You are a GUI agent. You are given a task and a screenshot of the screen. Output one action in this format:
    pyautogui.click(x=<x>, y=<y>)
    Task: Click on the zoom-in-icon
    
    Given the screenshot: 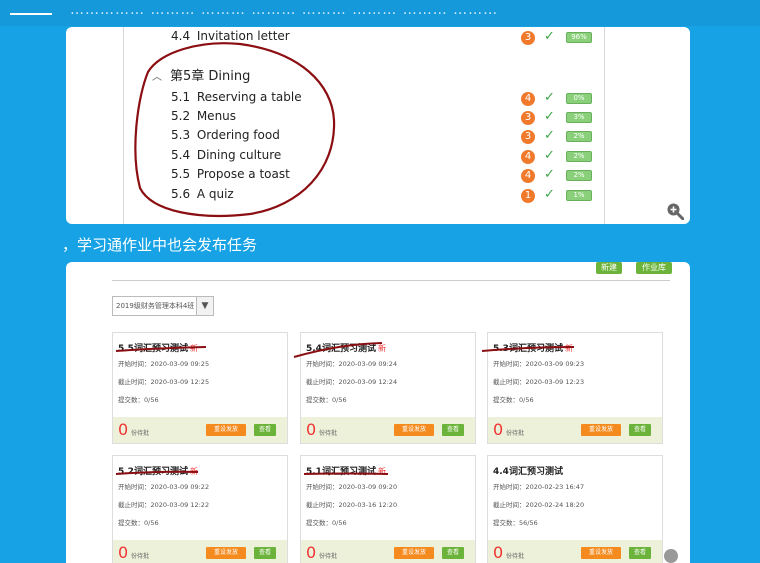 What is the action you would take?
    pyautogui.click(x=675, y=211)
    